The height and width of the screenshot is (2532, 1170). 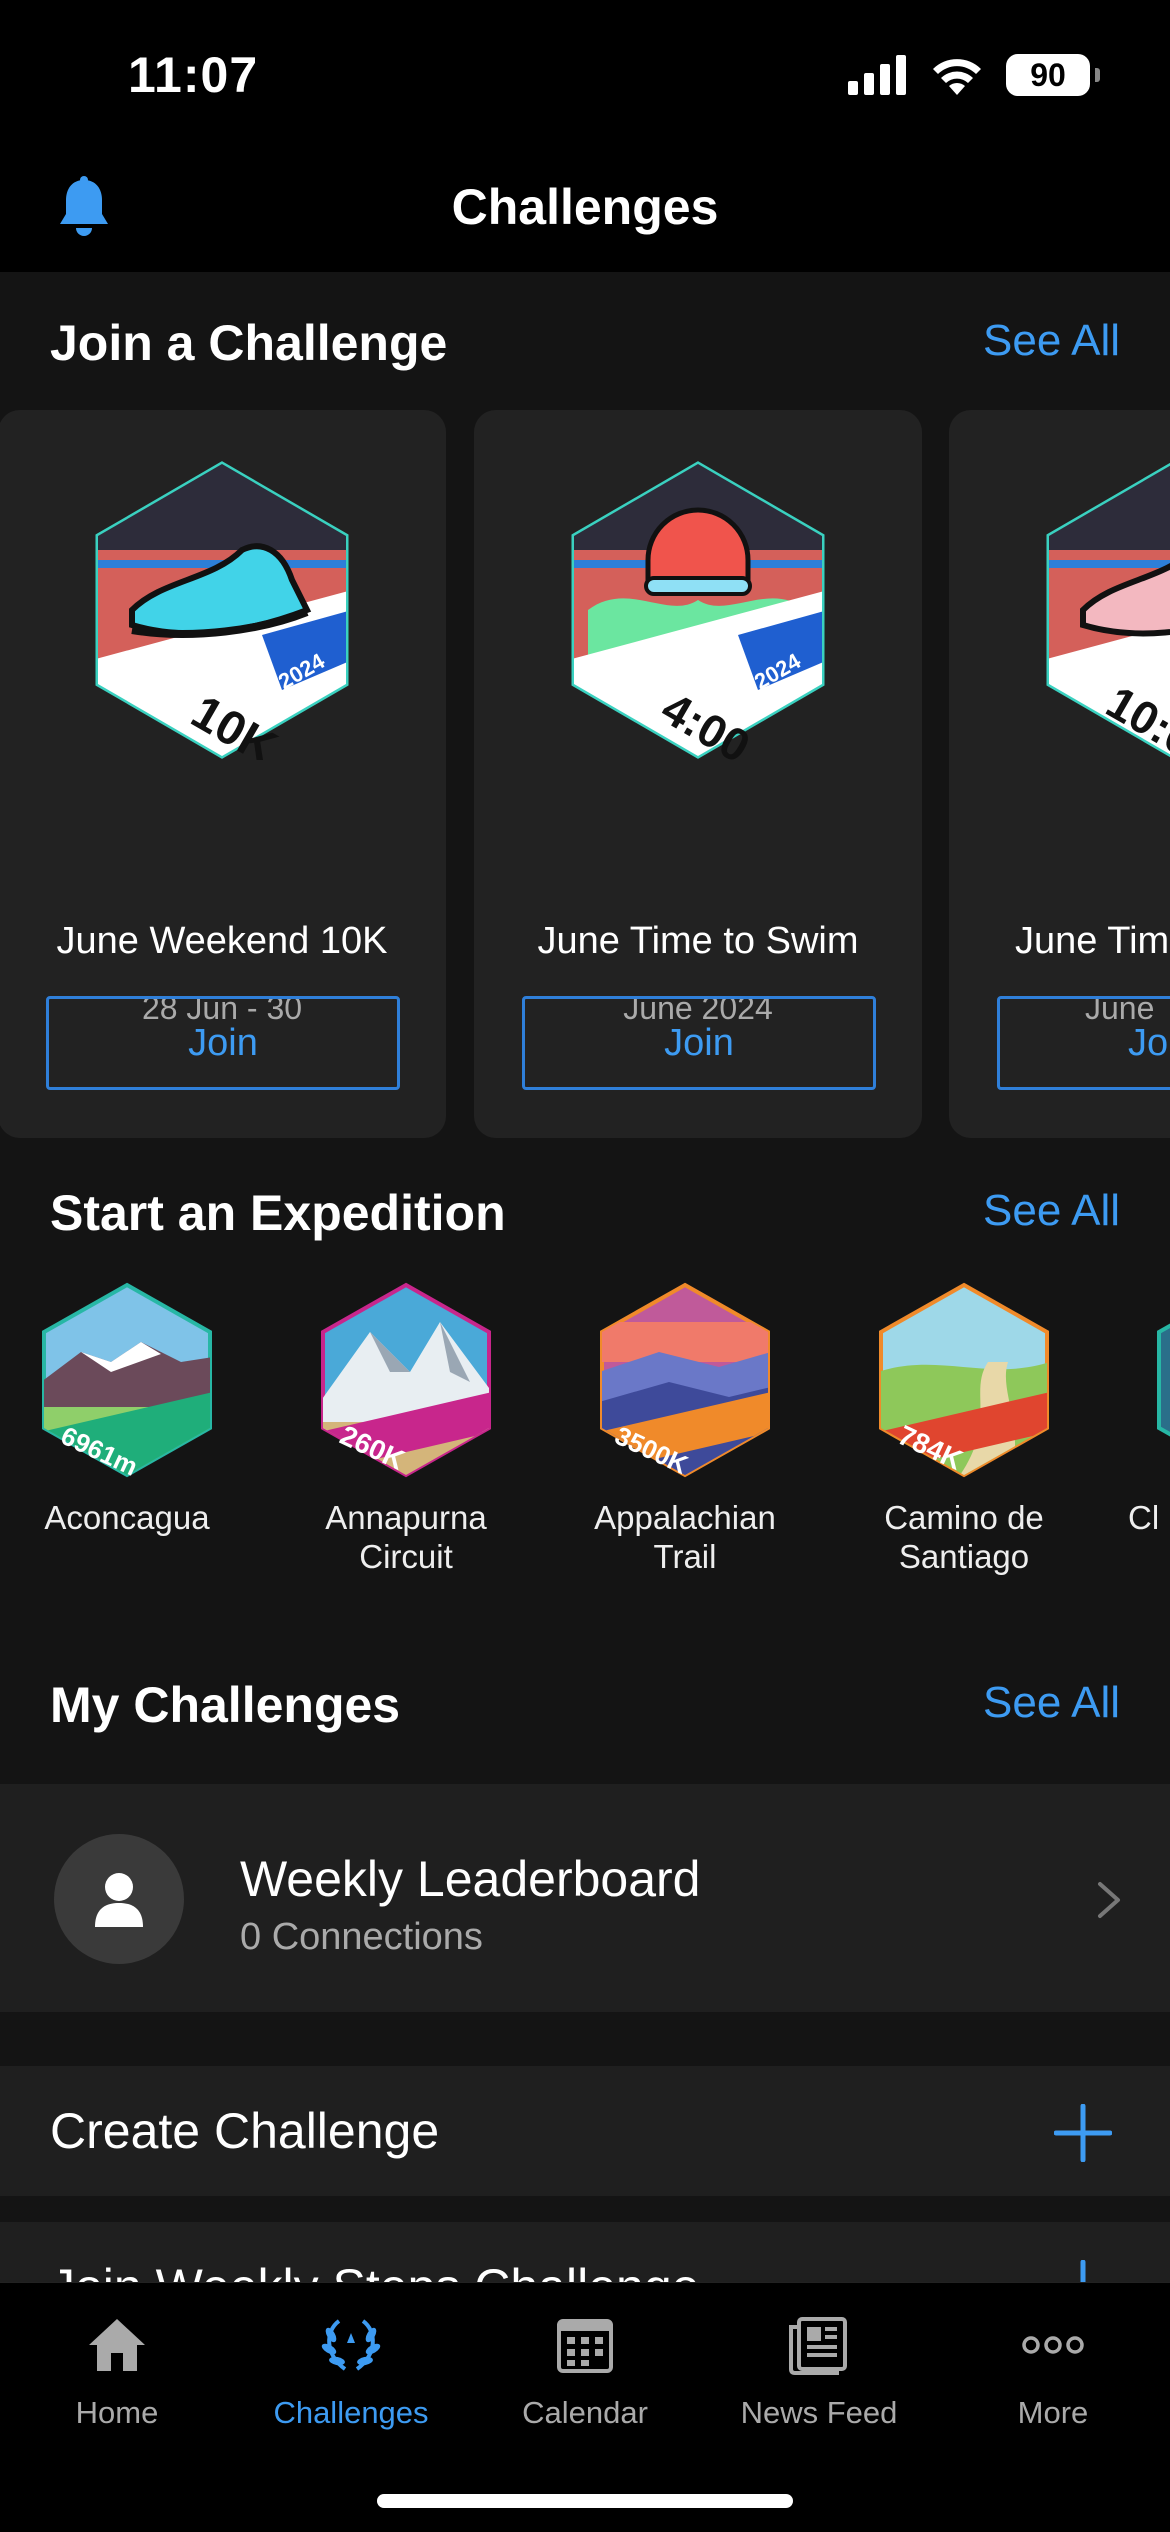 What do you see at coordinates (585, 2131) in the screenshot?
I see `create-challenge-row: Create Challenge` at bounding box center [585, 2131].